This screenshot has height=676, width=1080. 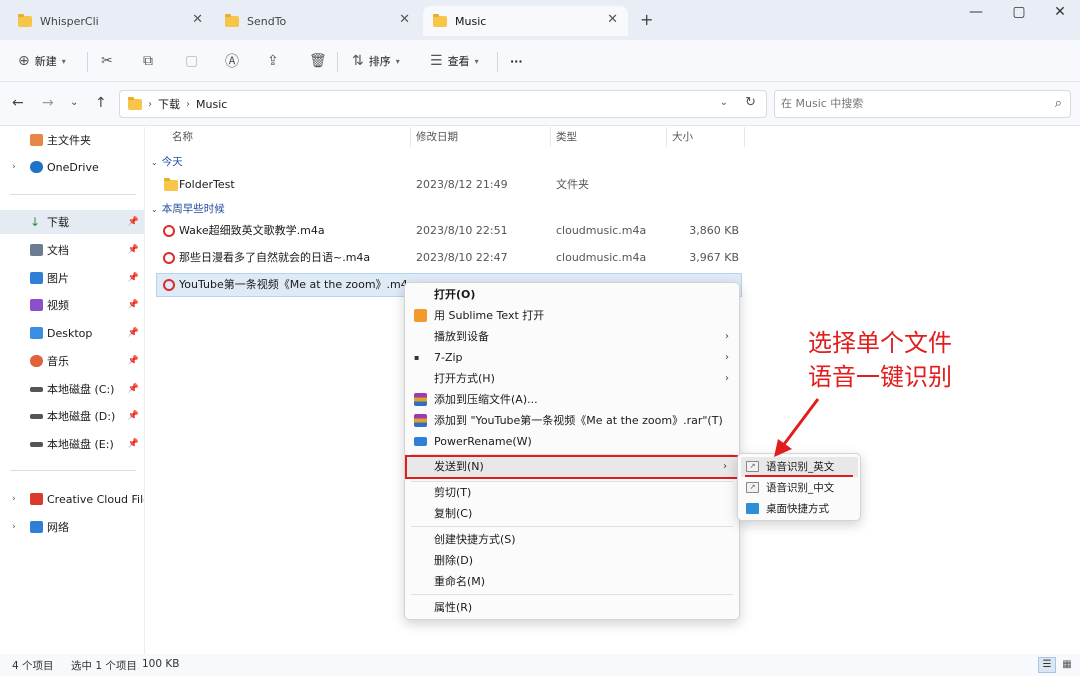 I want to click on menu-item-label: PowerRename(W), so click(x=483, y=441).